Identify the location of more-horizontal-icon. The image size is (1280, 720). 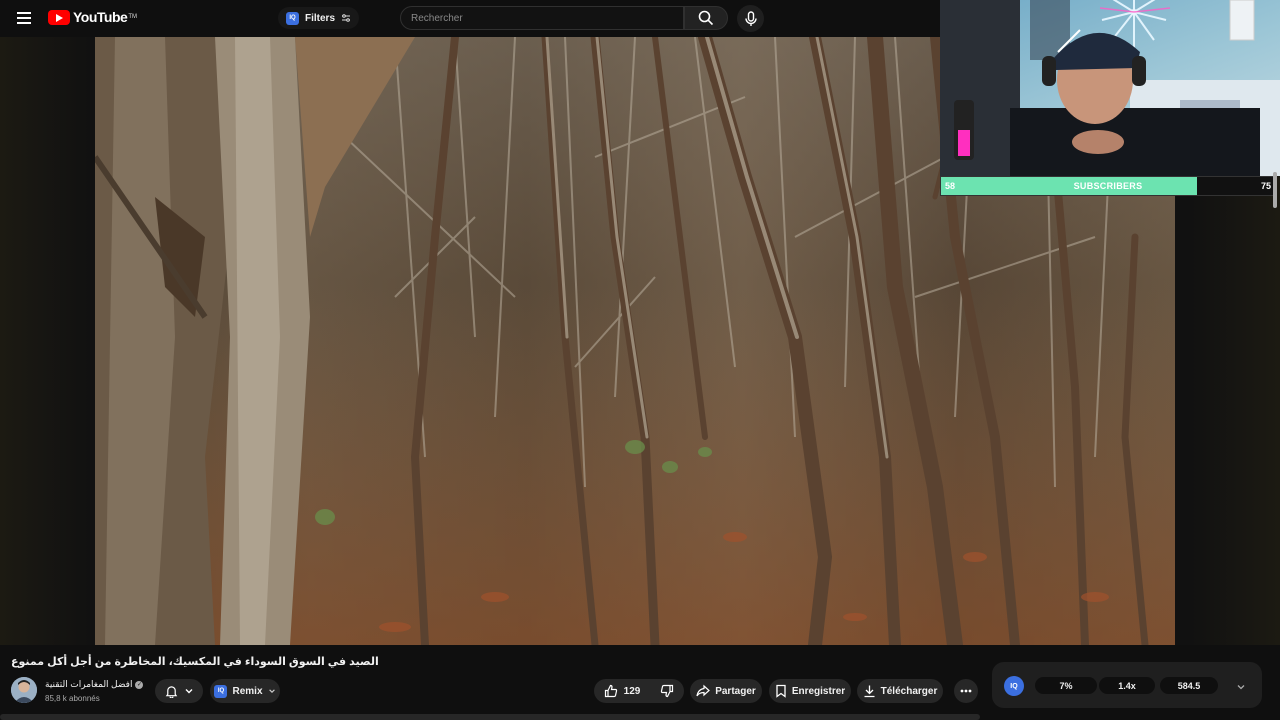
(966, 691).